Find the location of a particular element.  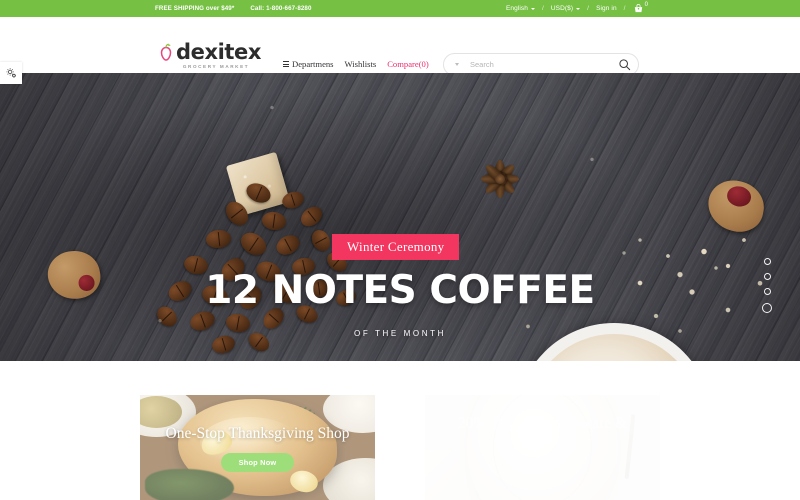

logo-row: dexitex is located at coordinates (209, 52).